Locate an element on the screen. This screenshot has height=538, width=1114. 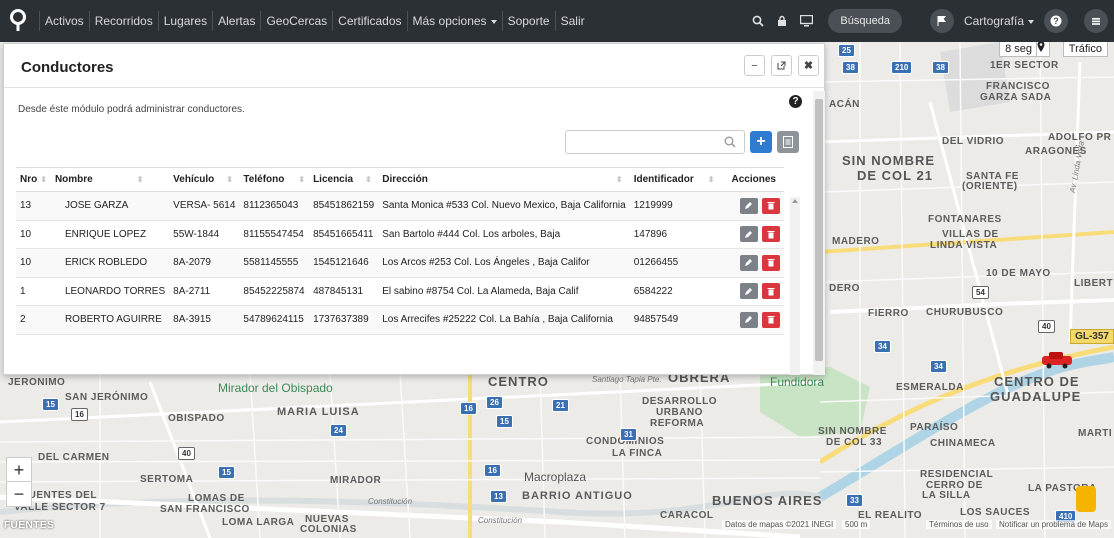
pin-toggle is located at coordinates (1043, 49).